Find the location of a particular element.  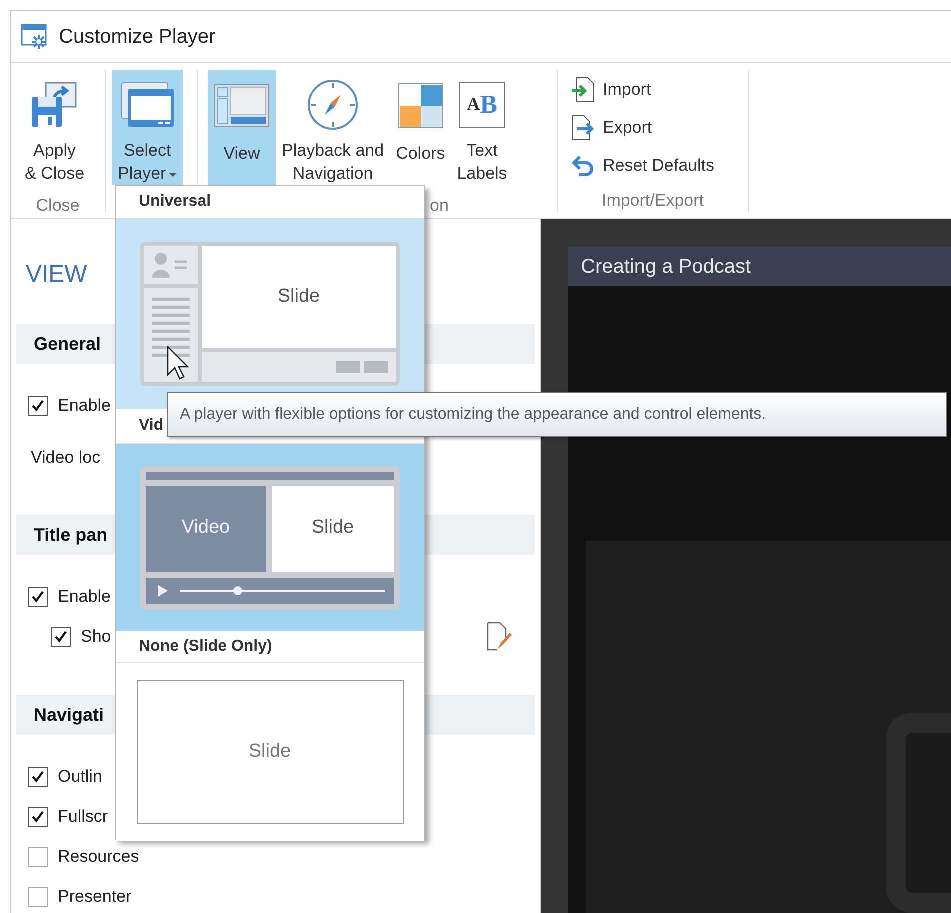

ribbon-group-label: Close is located at coordinates (58, 206).